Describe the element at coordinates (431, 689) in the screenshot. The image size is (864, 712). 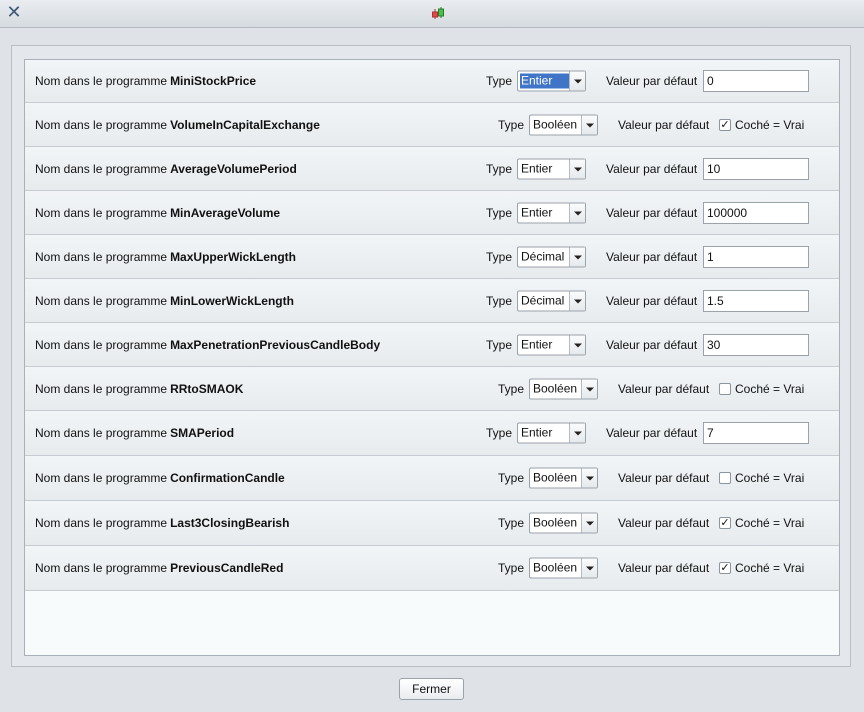
I see `fermer-button: Fermer` at that location.